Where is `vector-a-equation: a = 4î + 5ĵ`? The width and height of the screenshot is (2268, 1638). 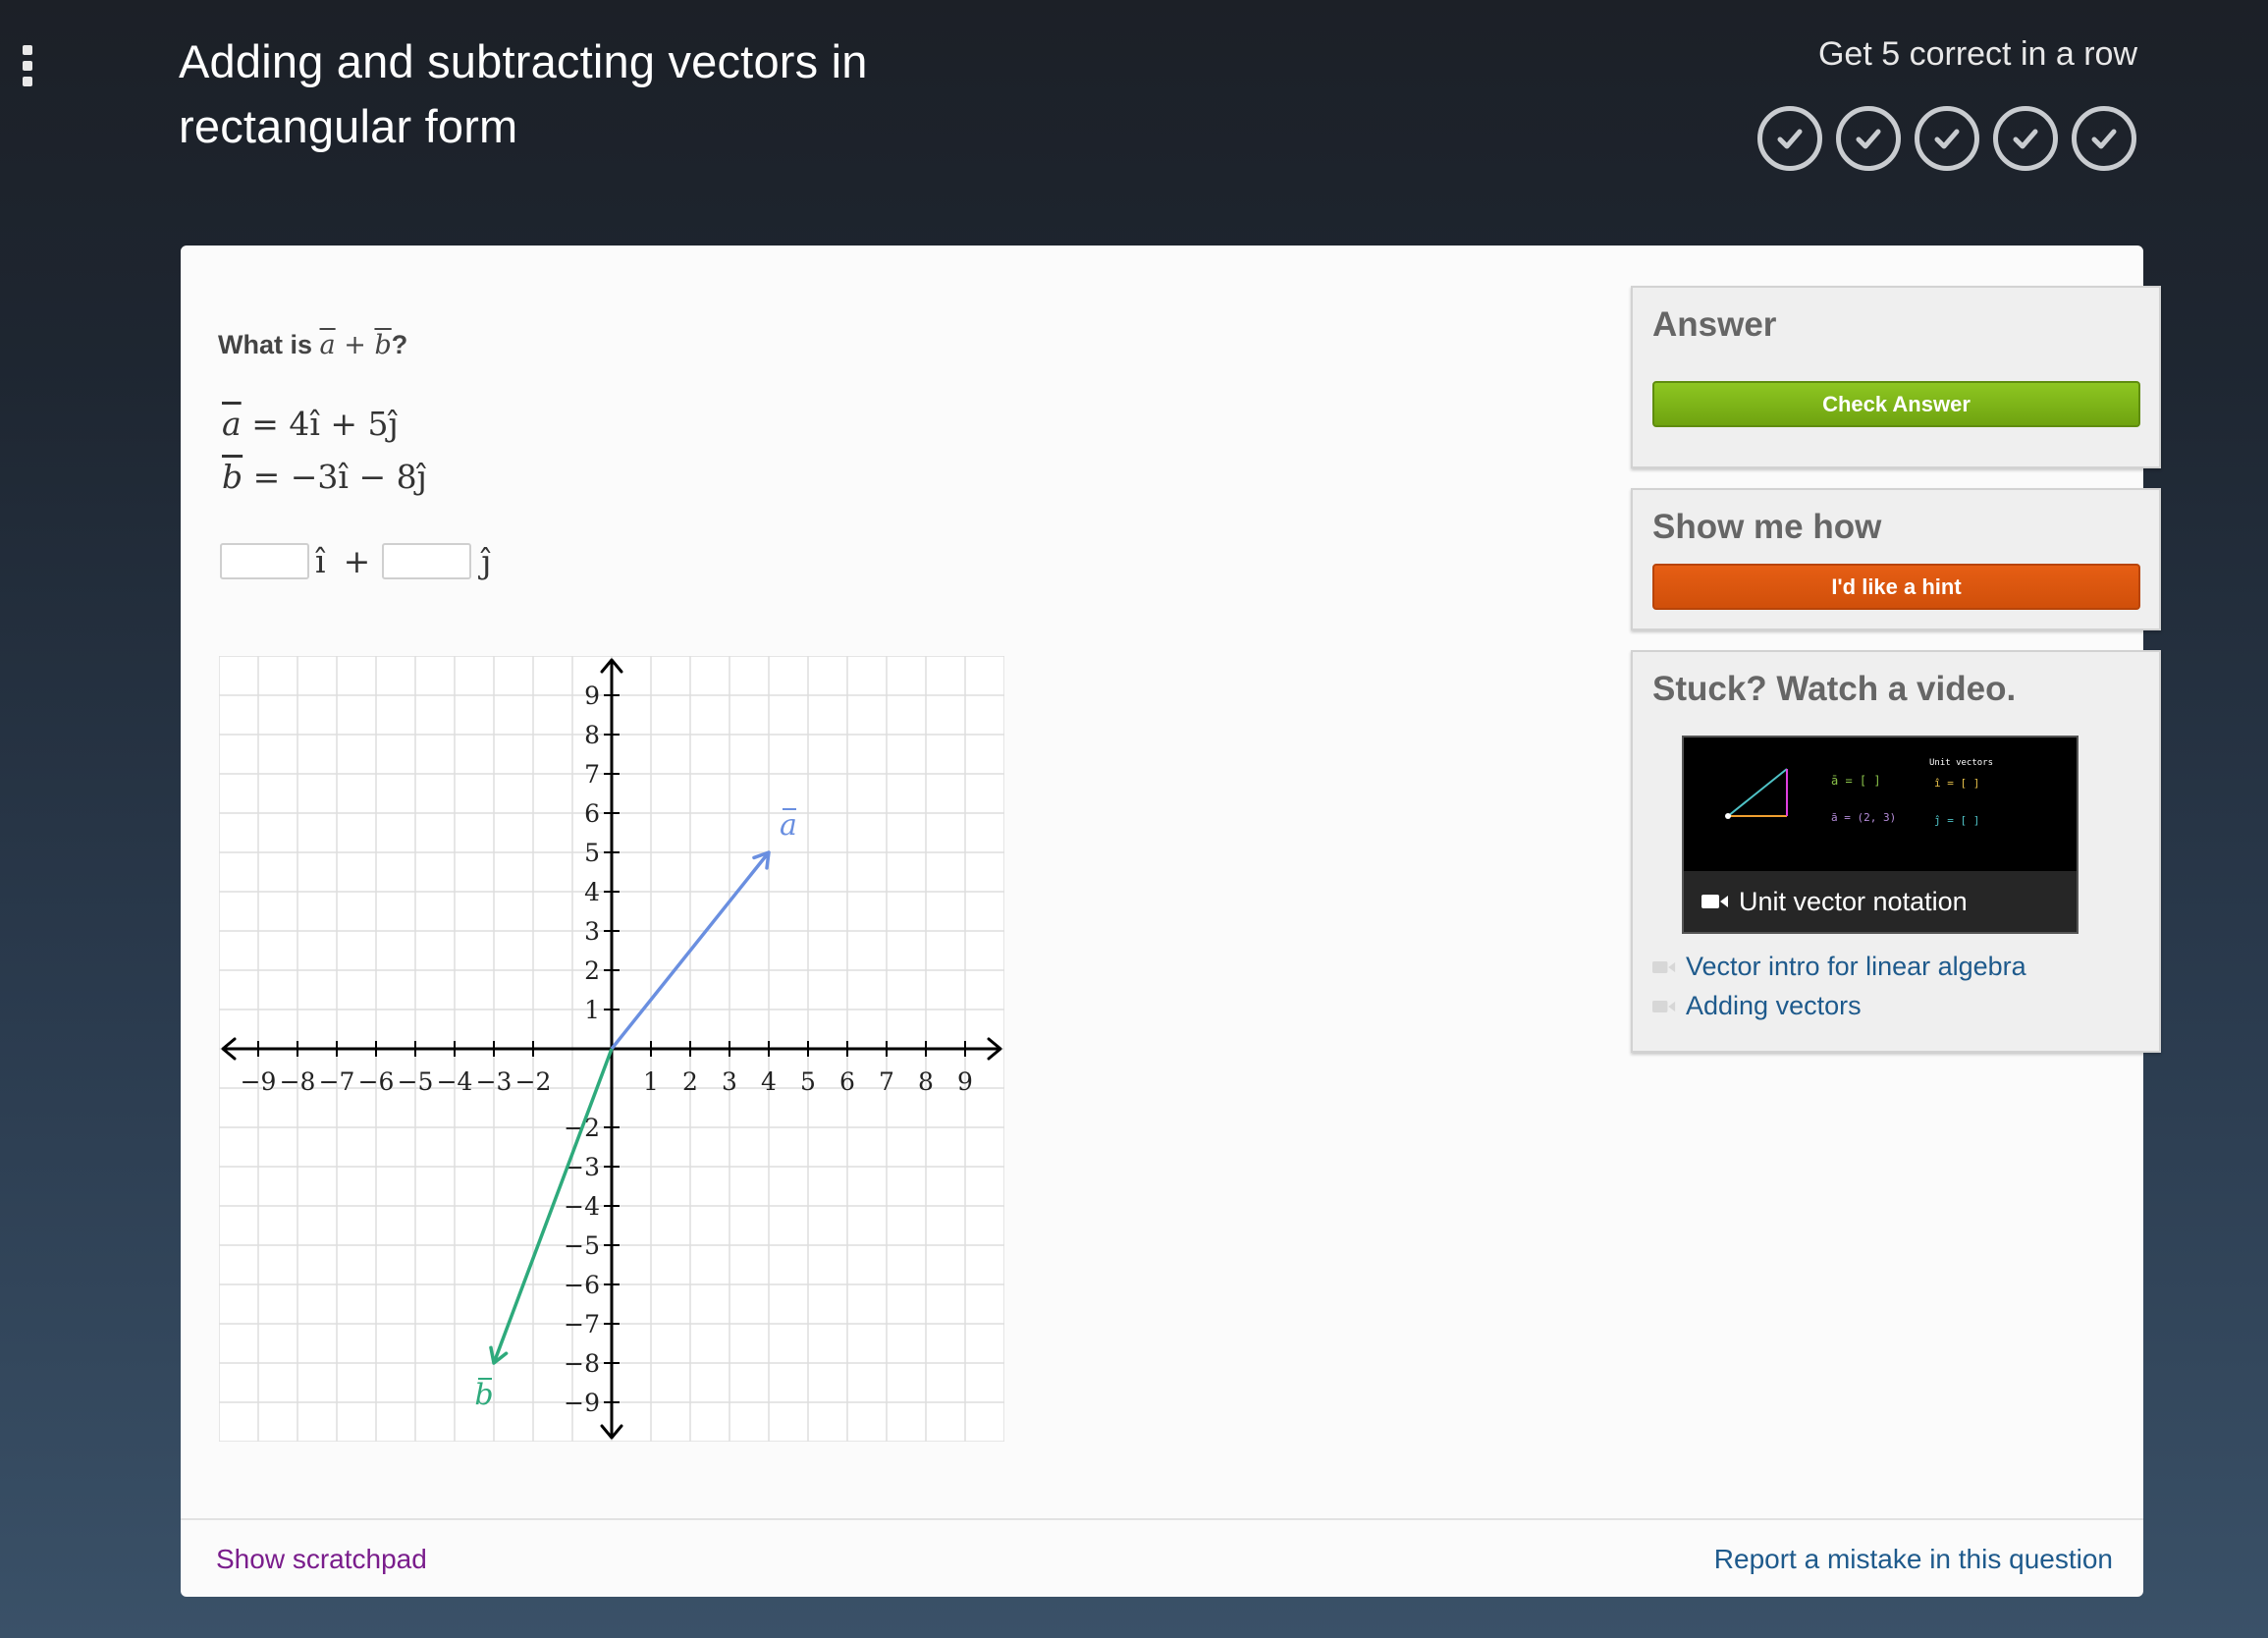
vector-a-equation: a = 4î + 5ĵ is located at coordinates (310, 424).